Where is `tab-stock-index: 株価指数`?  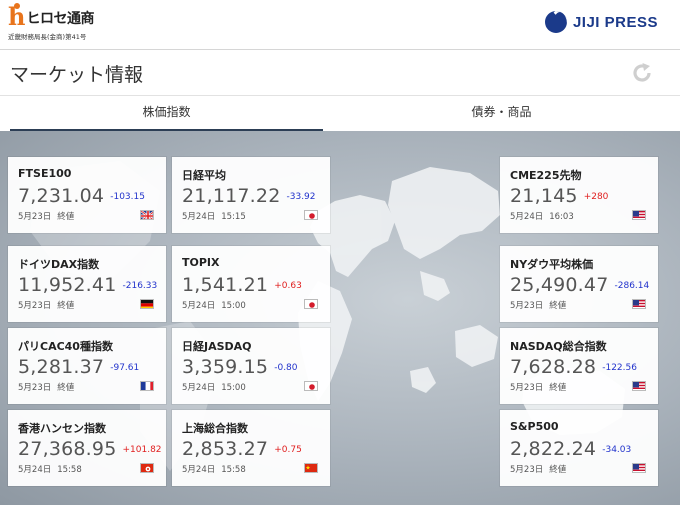
tab-stock-index: 株価指数 is located at coordinates (166, 113).